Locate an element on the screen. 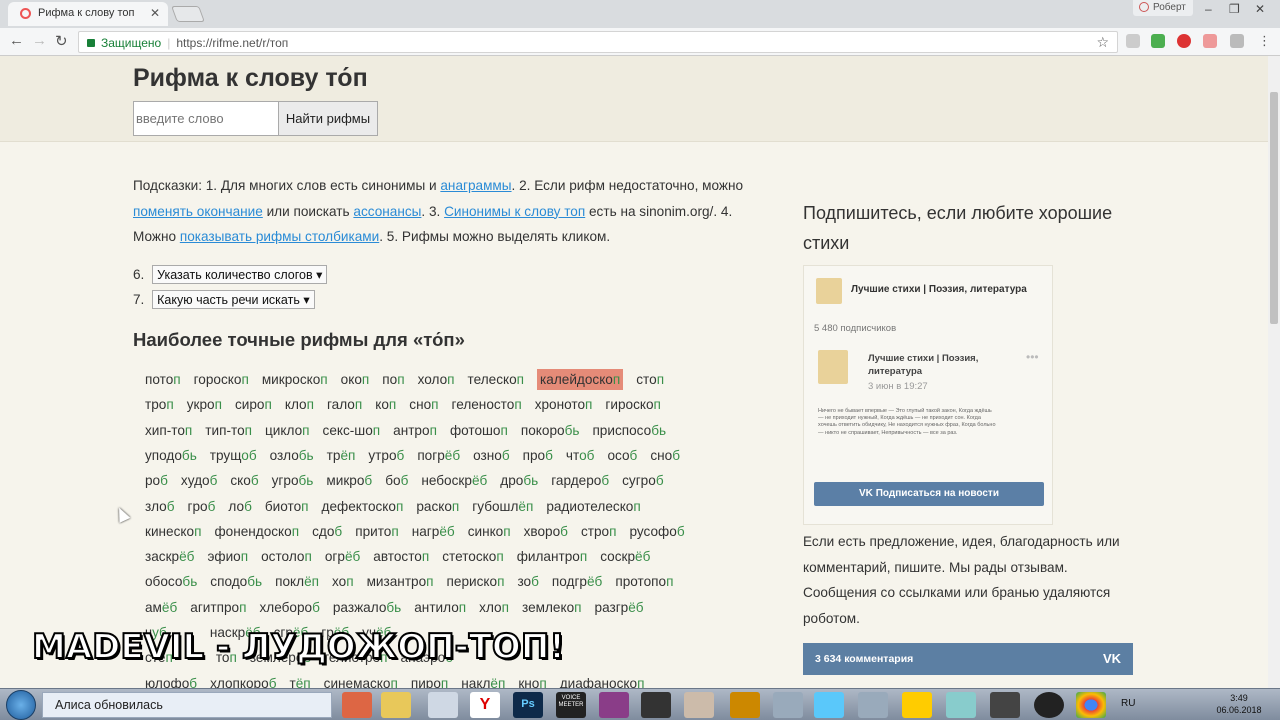 This screenshot has width=1280, height=720. columns-link: показывать рифмы столбиками is located at coordinates (279, 236).